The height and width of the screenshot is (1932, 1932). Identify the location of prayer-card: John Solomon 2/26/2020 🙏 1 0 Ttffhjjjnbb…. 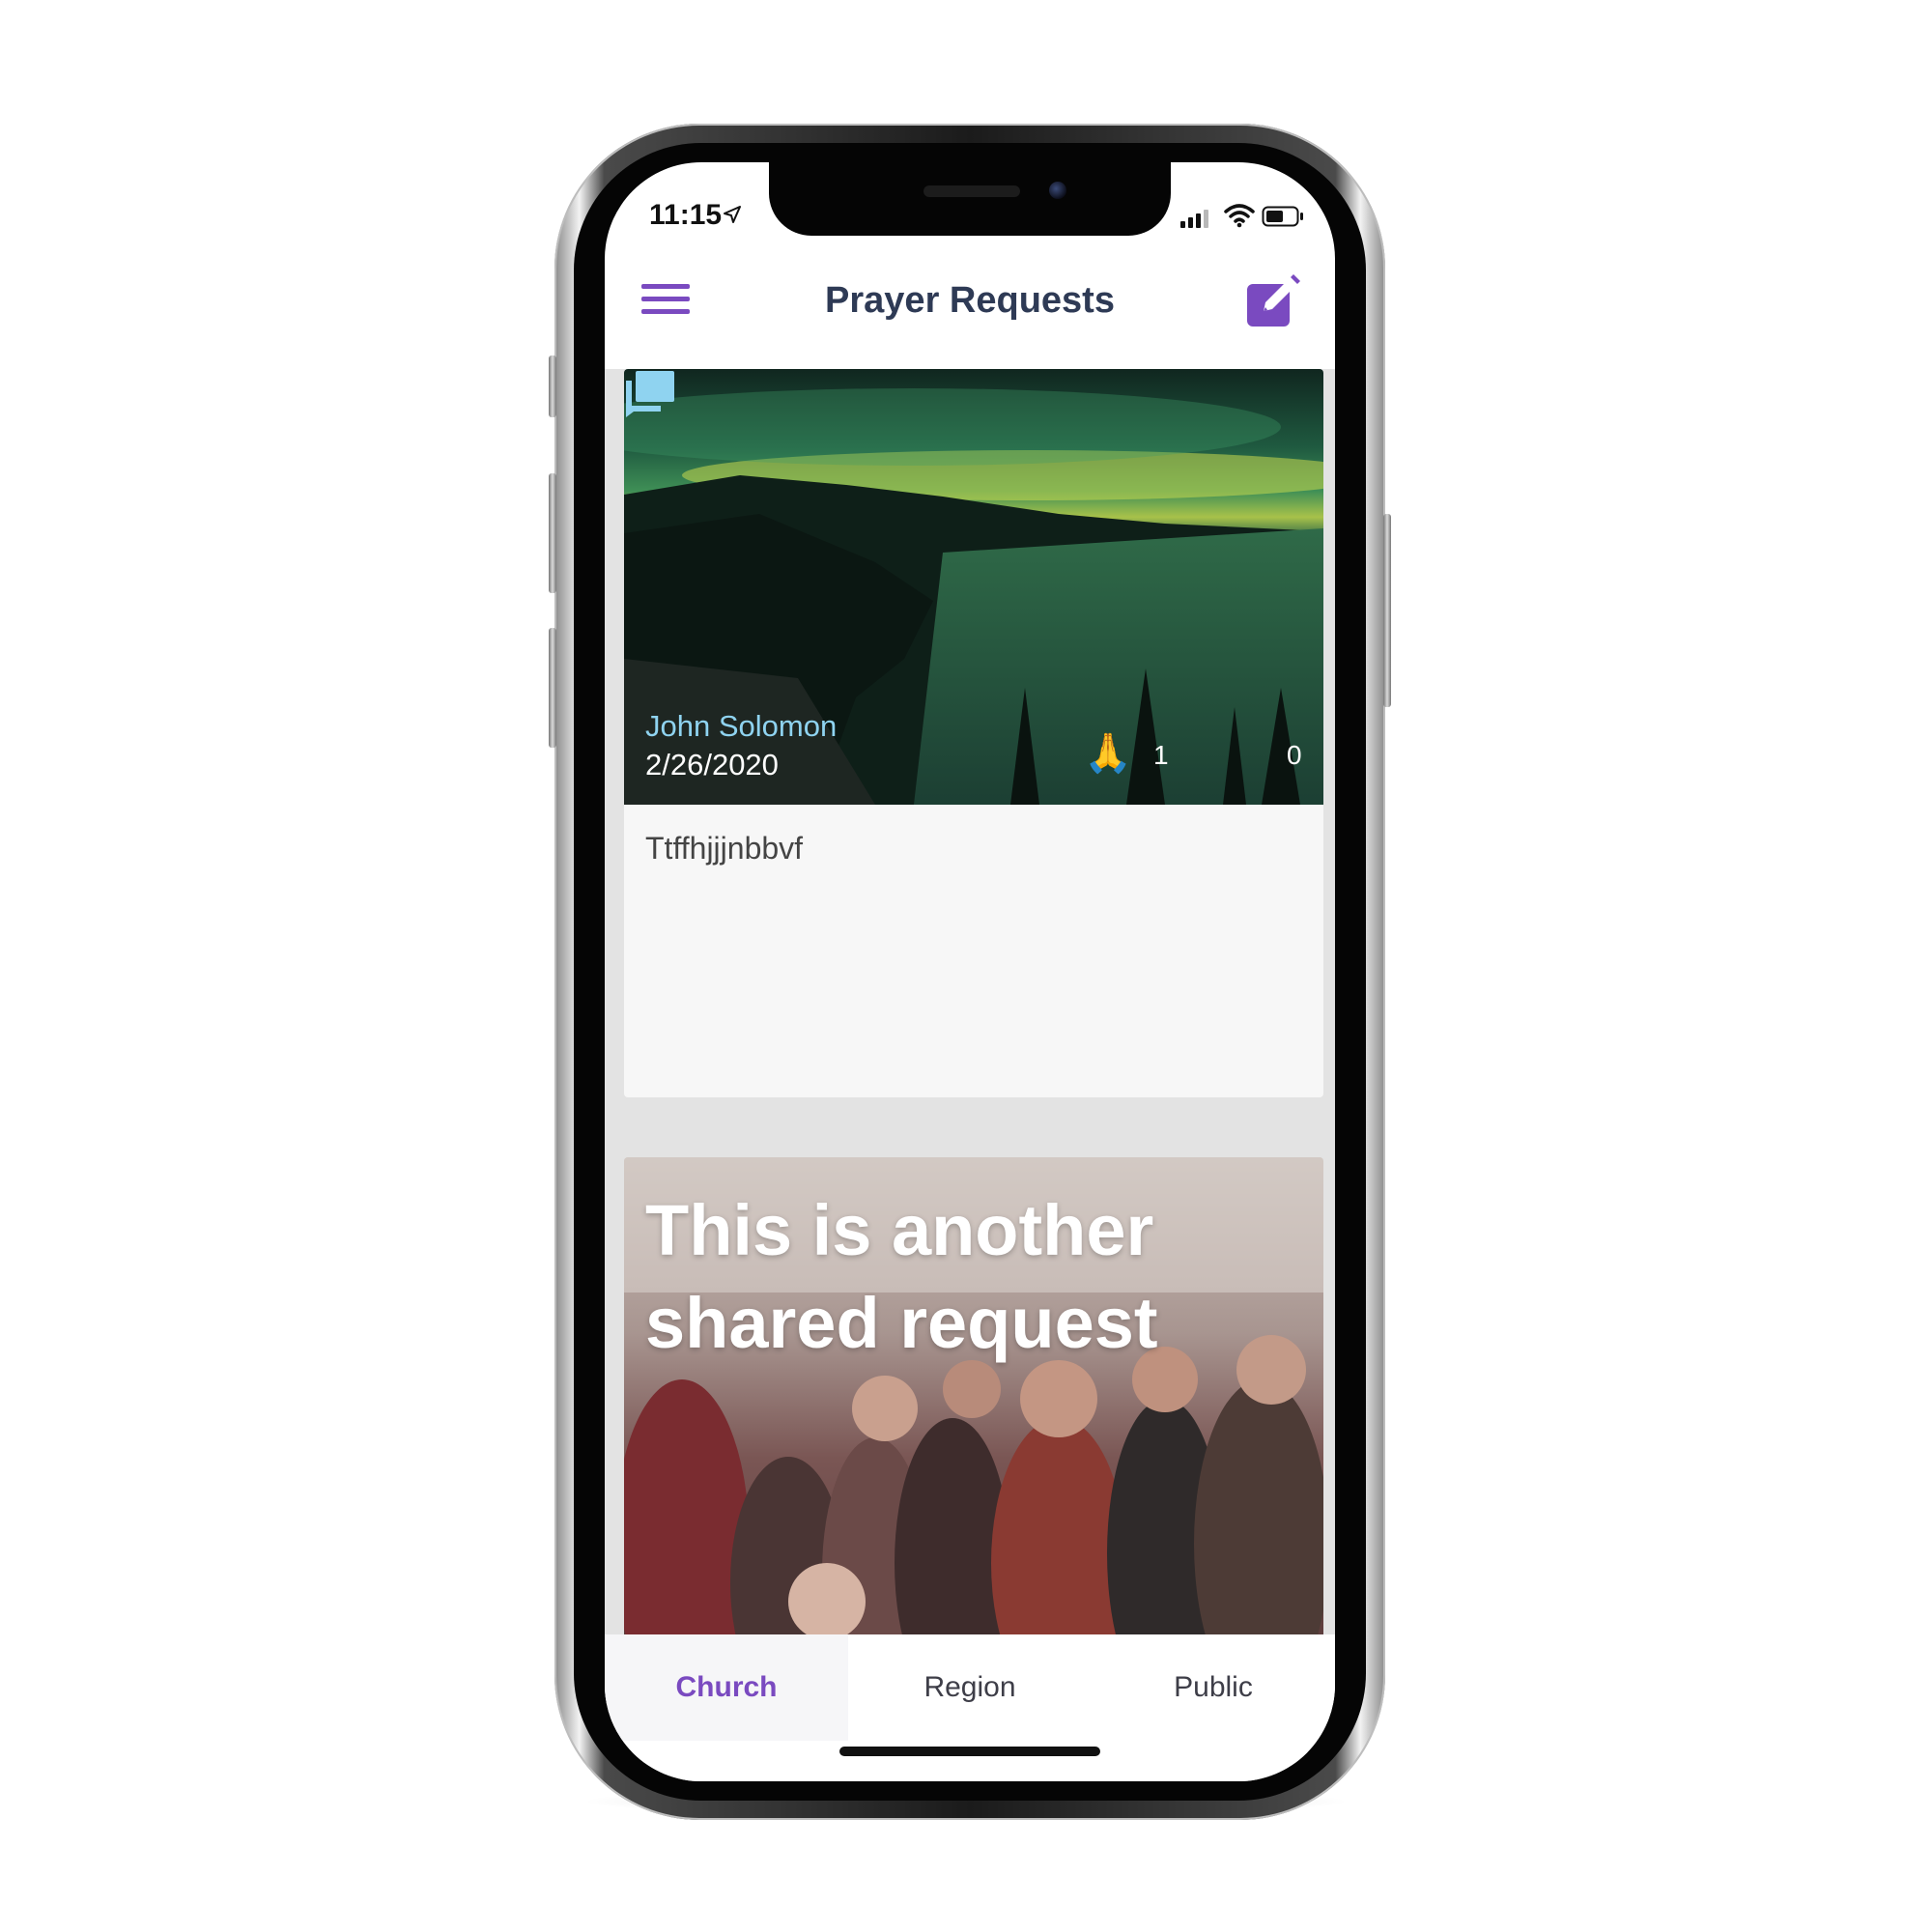
(973, 733).